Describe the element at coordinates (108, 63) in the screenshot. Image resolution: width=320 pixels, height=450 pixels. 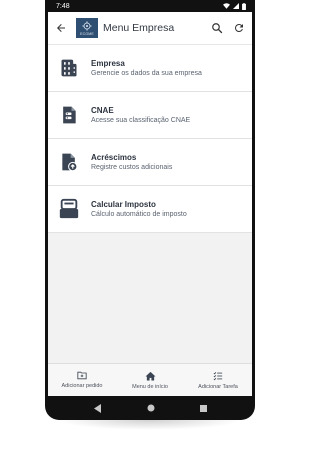
I see `menu-item-title: Empresa` at that location.